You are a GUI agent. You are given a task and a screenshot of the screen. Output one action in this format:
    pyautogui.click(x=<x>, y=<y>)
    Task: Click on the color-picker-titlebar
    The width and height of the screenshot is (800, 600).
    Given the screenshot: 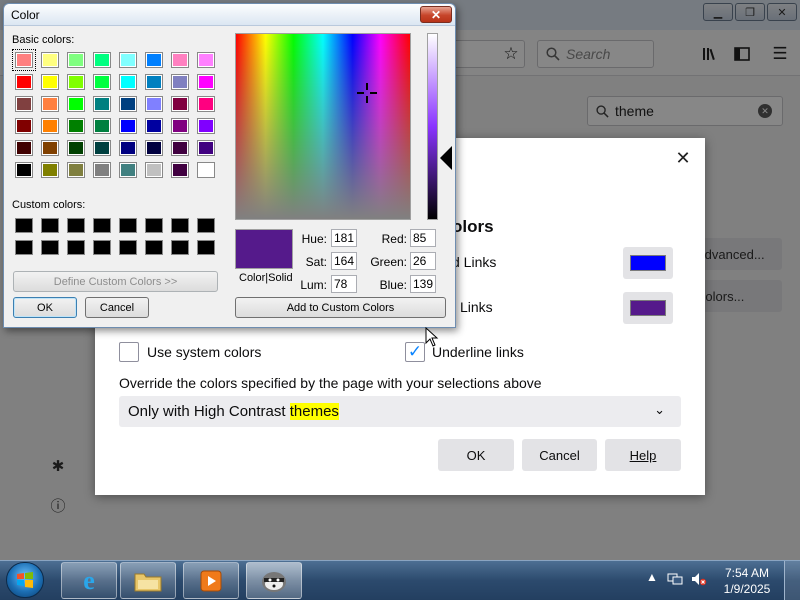 What is the action you would take?
    pyautogui.click(x=229, y=15)
    